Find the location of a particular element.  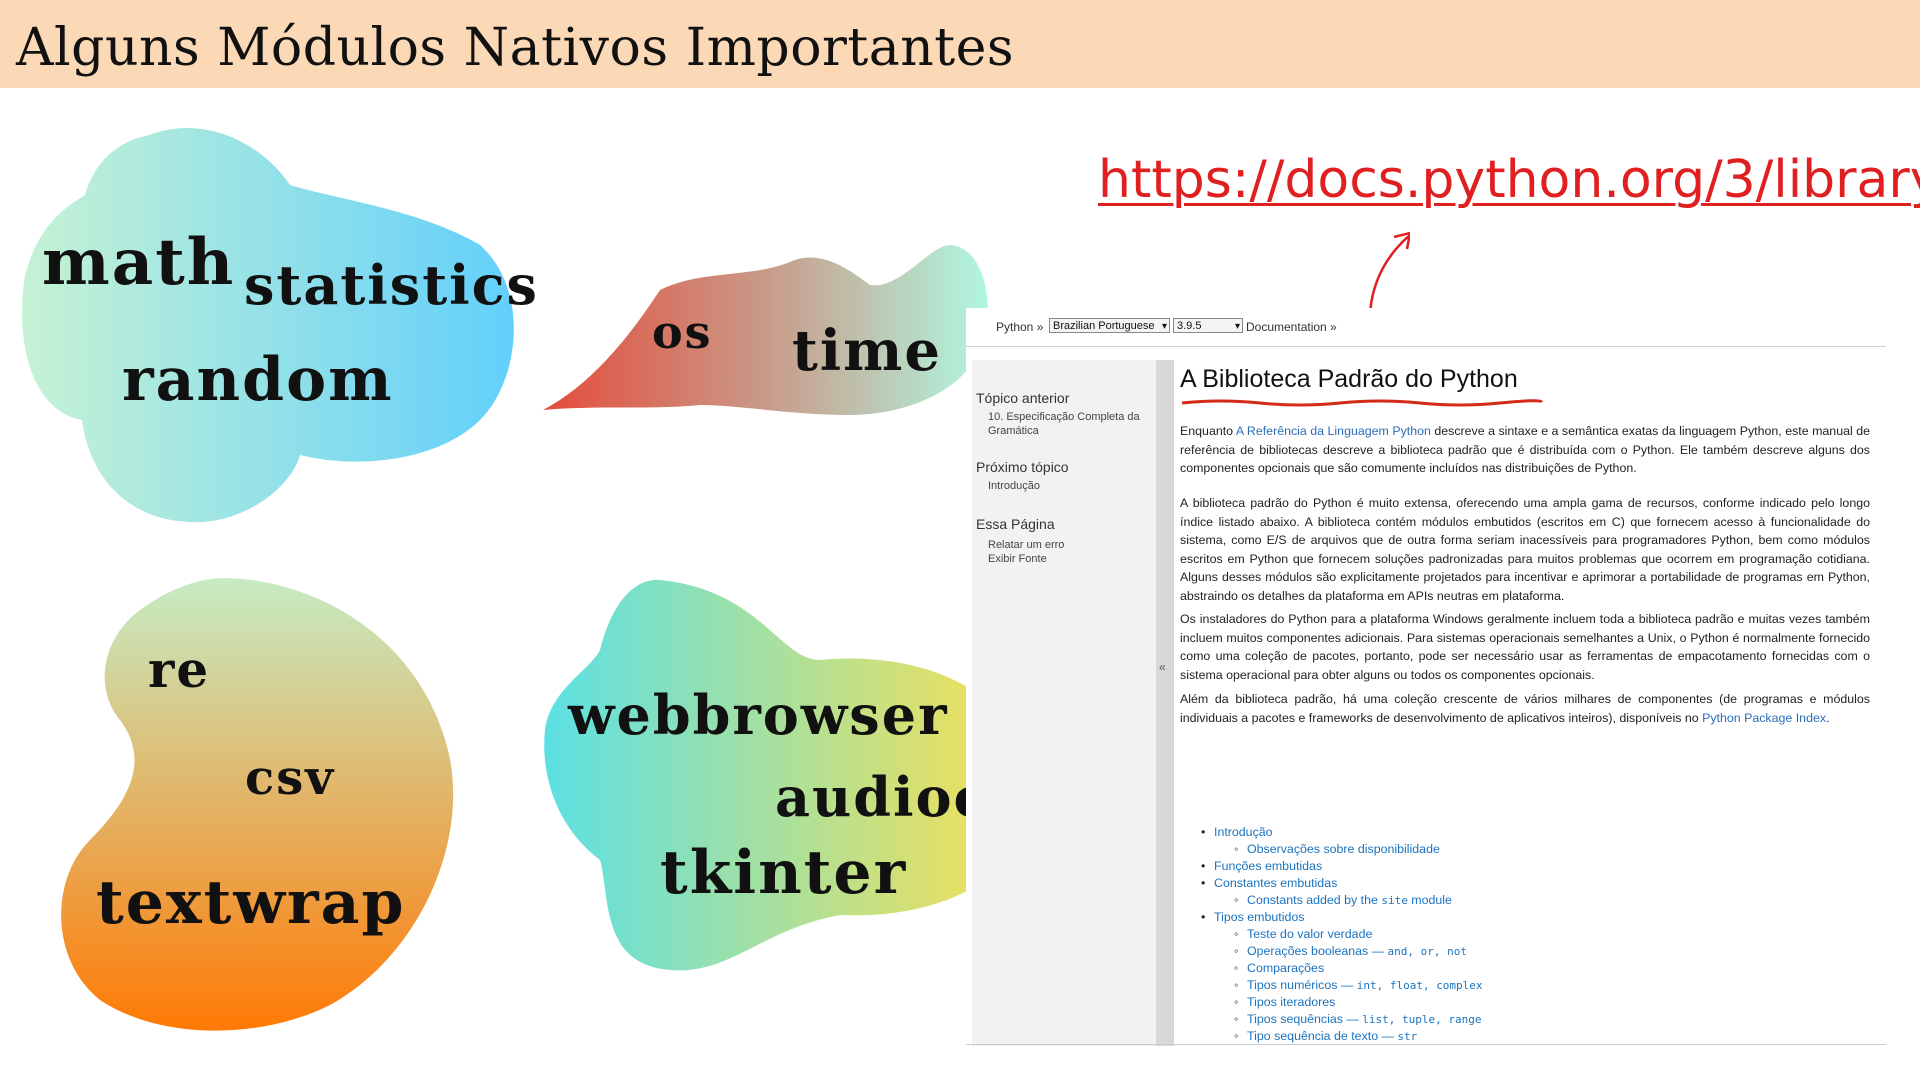

breadcrumb-python: Python » is located at coordinates (1019, 327).